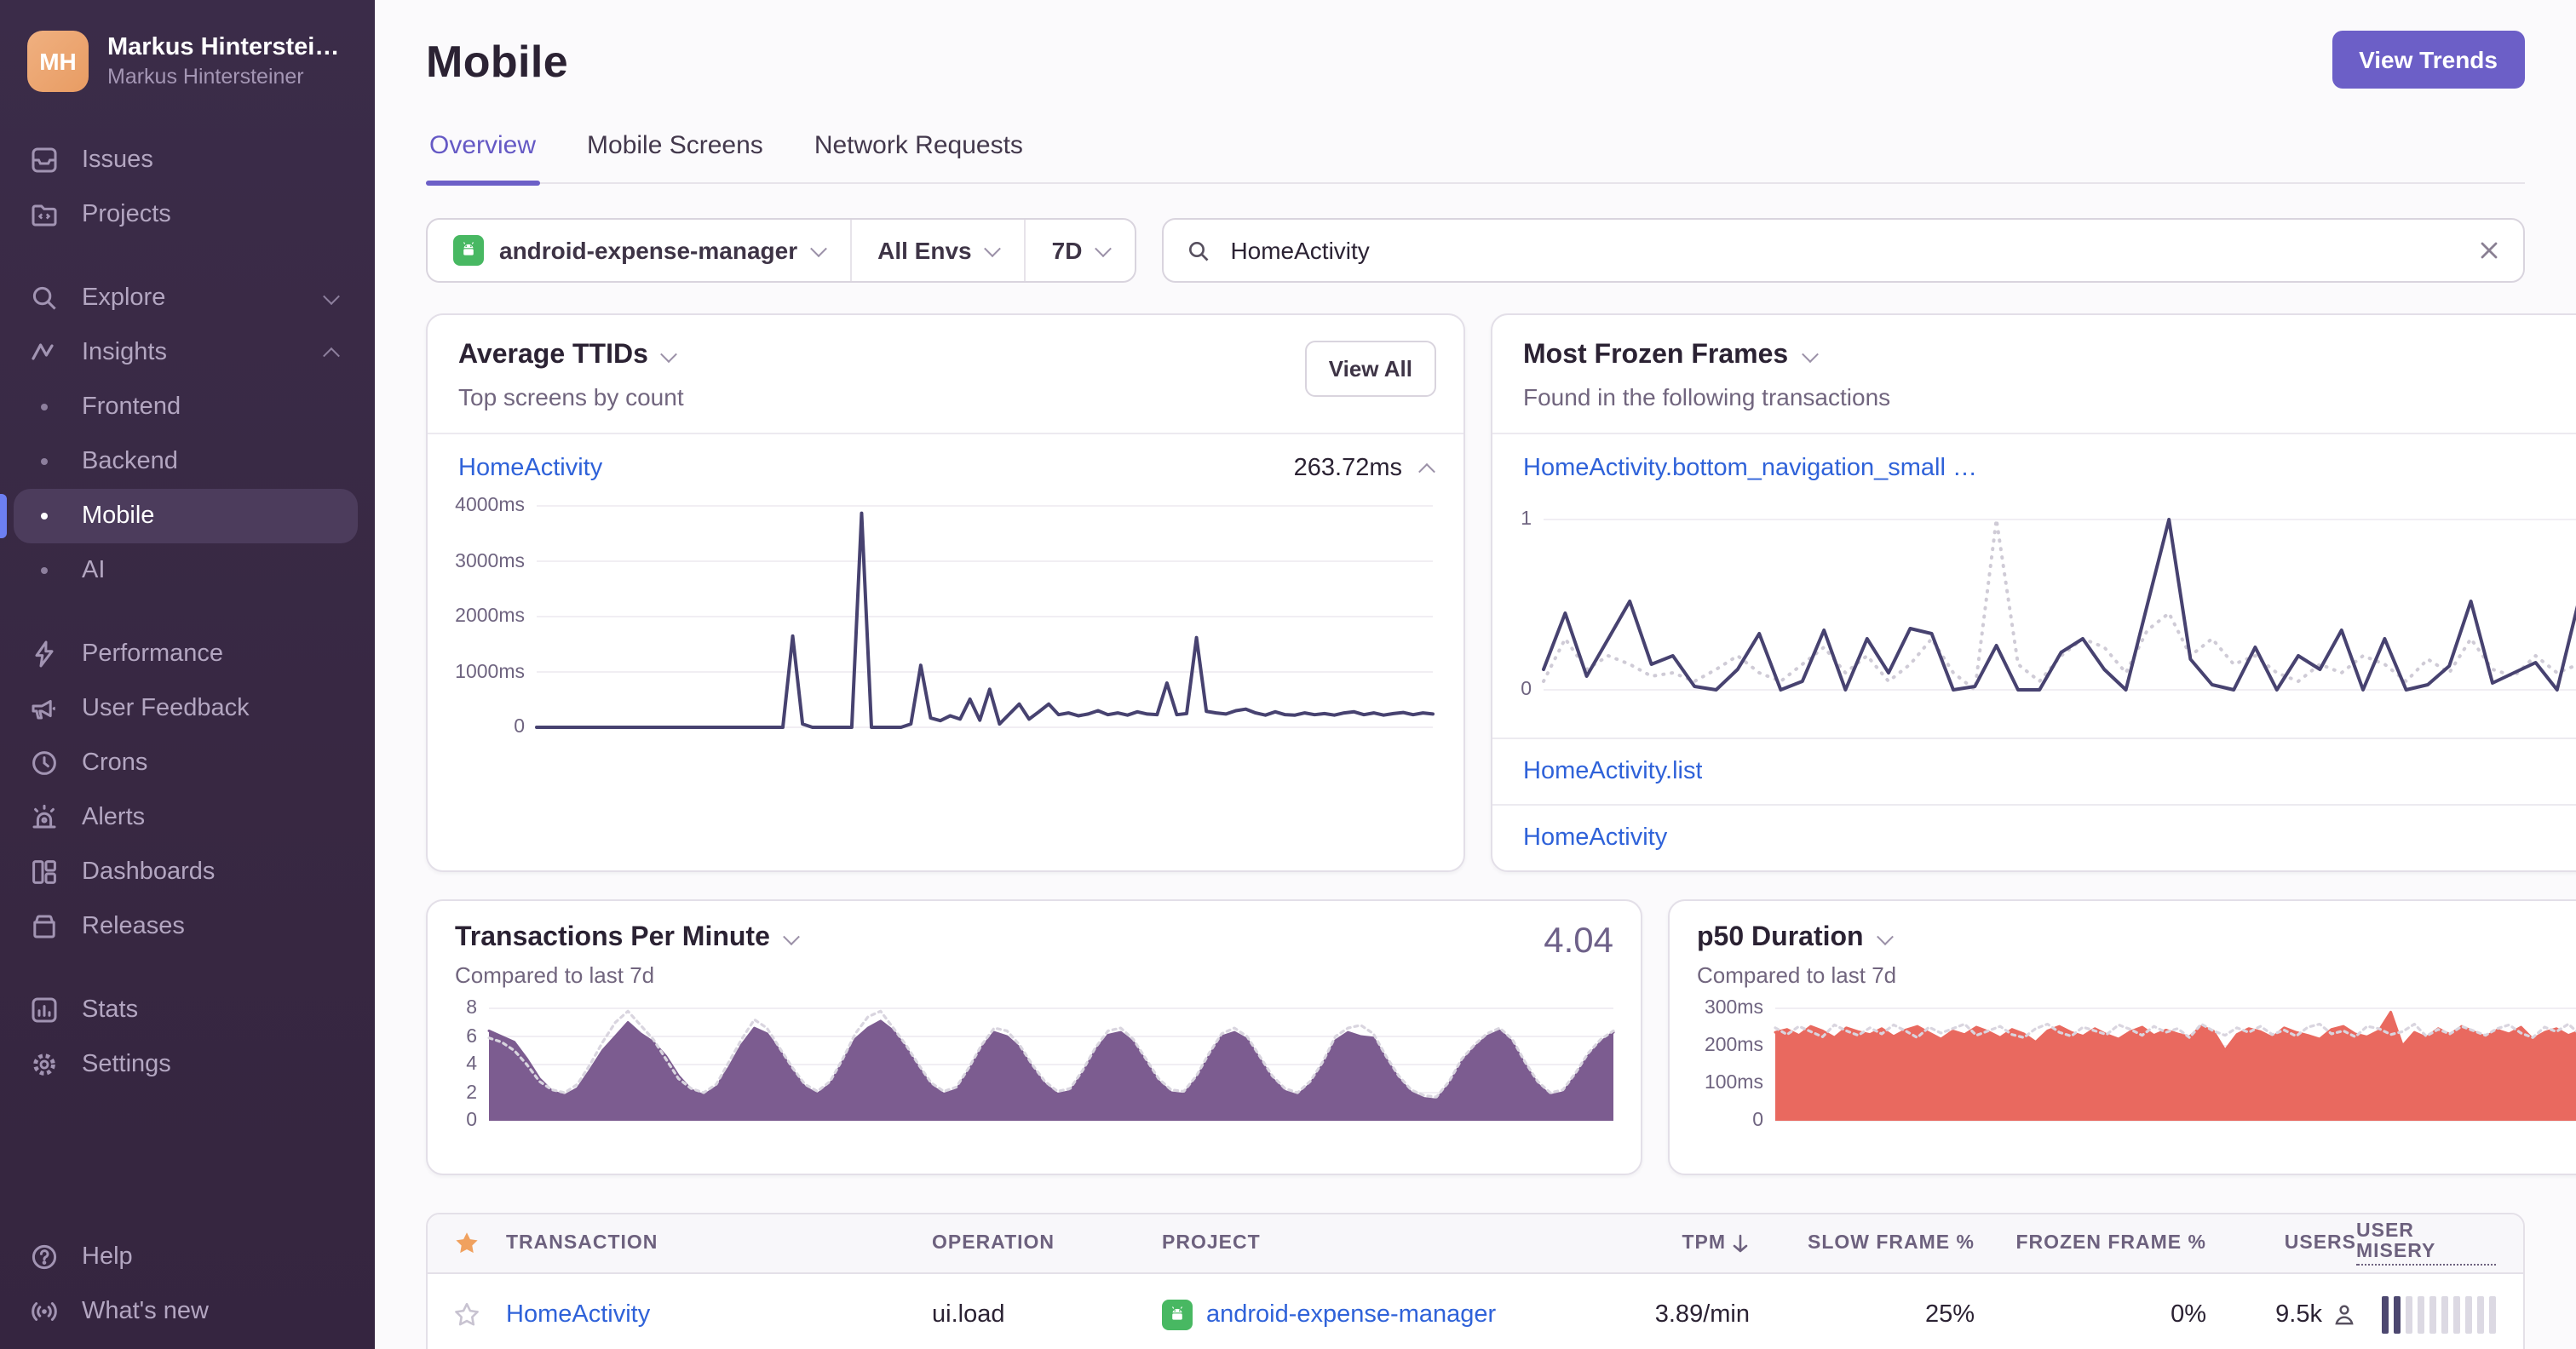 This screenshot has height=1349, width=2576. Describe the element at coordinates (186, 1312) in the screenshot. I see `sidebar-item-whats-new: What's new` at that location.